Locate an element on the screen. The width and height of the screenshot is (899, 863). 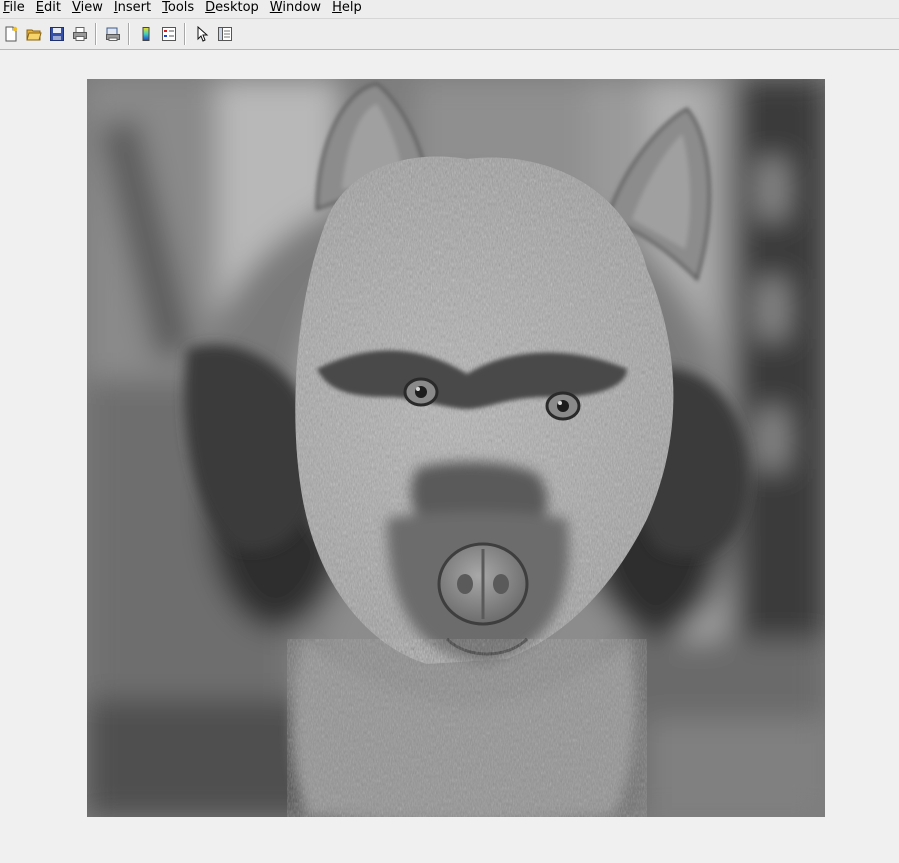
show-plot-tools-button is located at coordinates (225, 34).